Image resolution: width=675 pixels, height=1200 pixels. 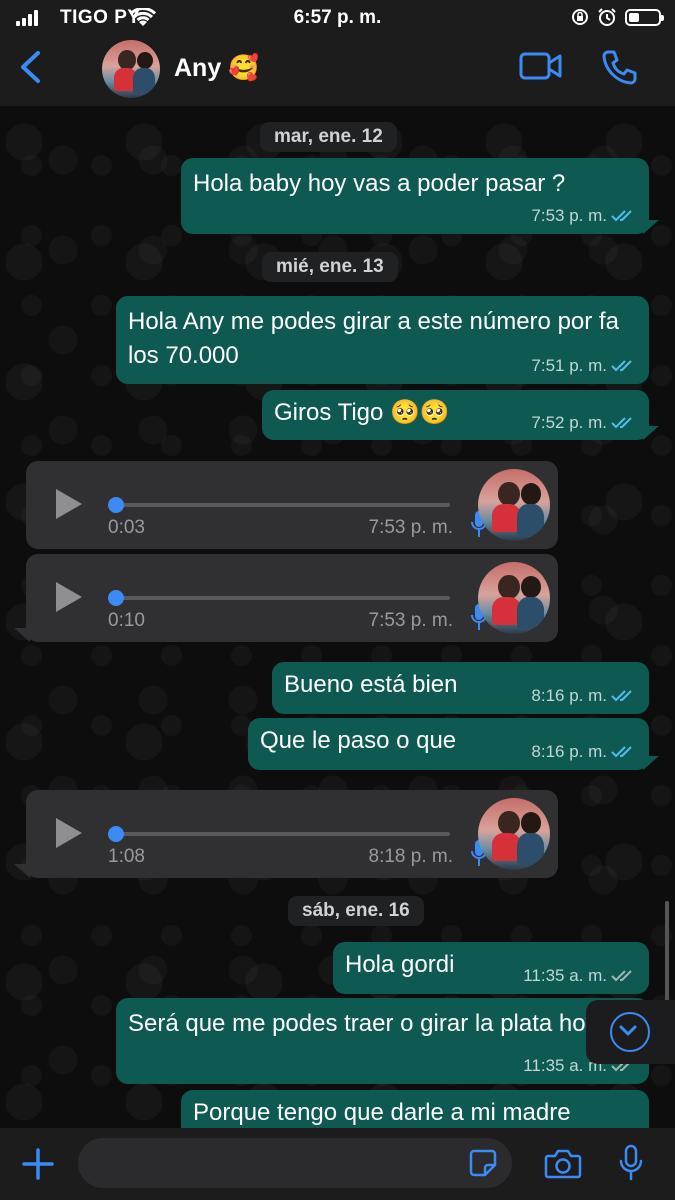 What do you see at coordinates (330, 267) in the screenshot?
I see `date-separator: mié, ene. 13` at bounding box center [330, 267].